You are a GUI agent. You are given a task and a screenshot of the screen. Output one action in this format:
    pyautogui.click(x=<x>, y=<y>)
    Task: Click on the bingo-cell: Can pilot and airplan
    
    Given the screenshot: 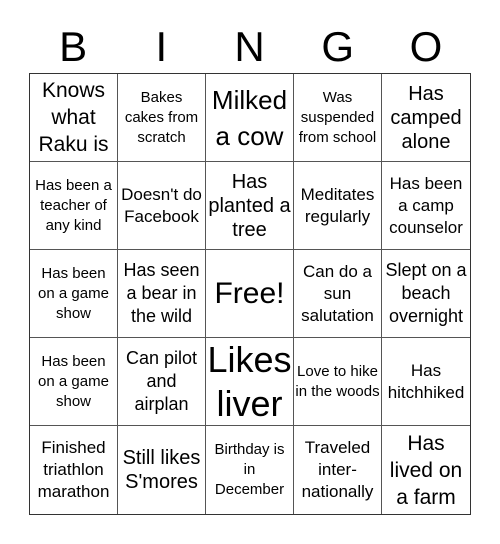 What is the action you would take?
    pyautogui.click(x=162, y=382)
    